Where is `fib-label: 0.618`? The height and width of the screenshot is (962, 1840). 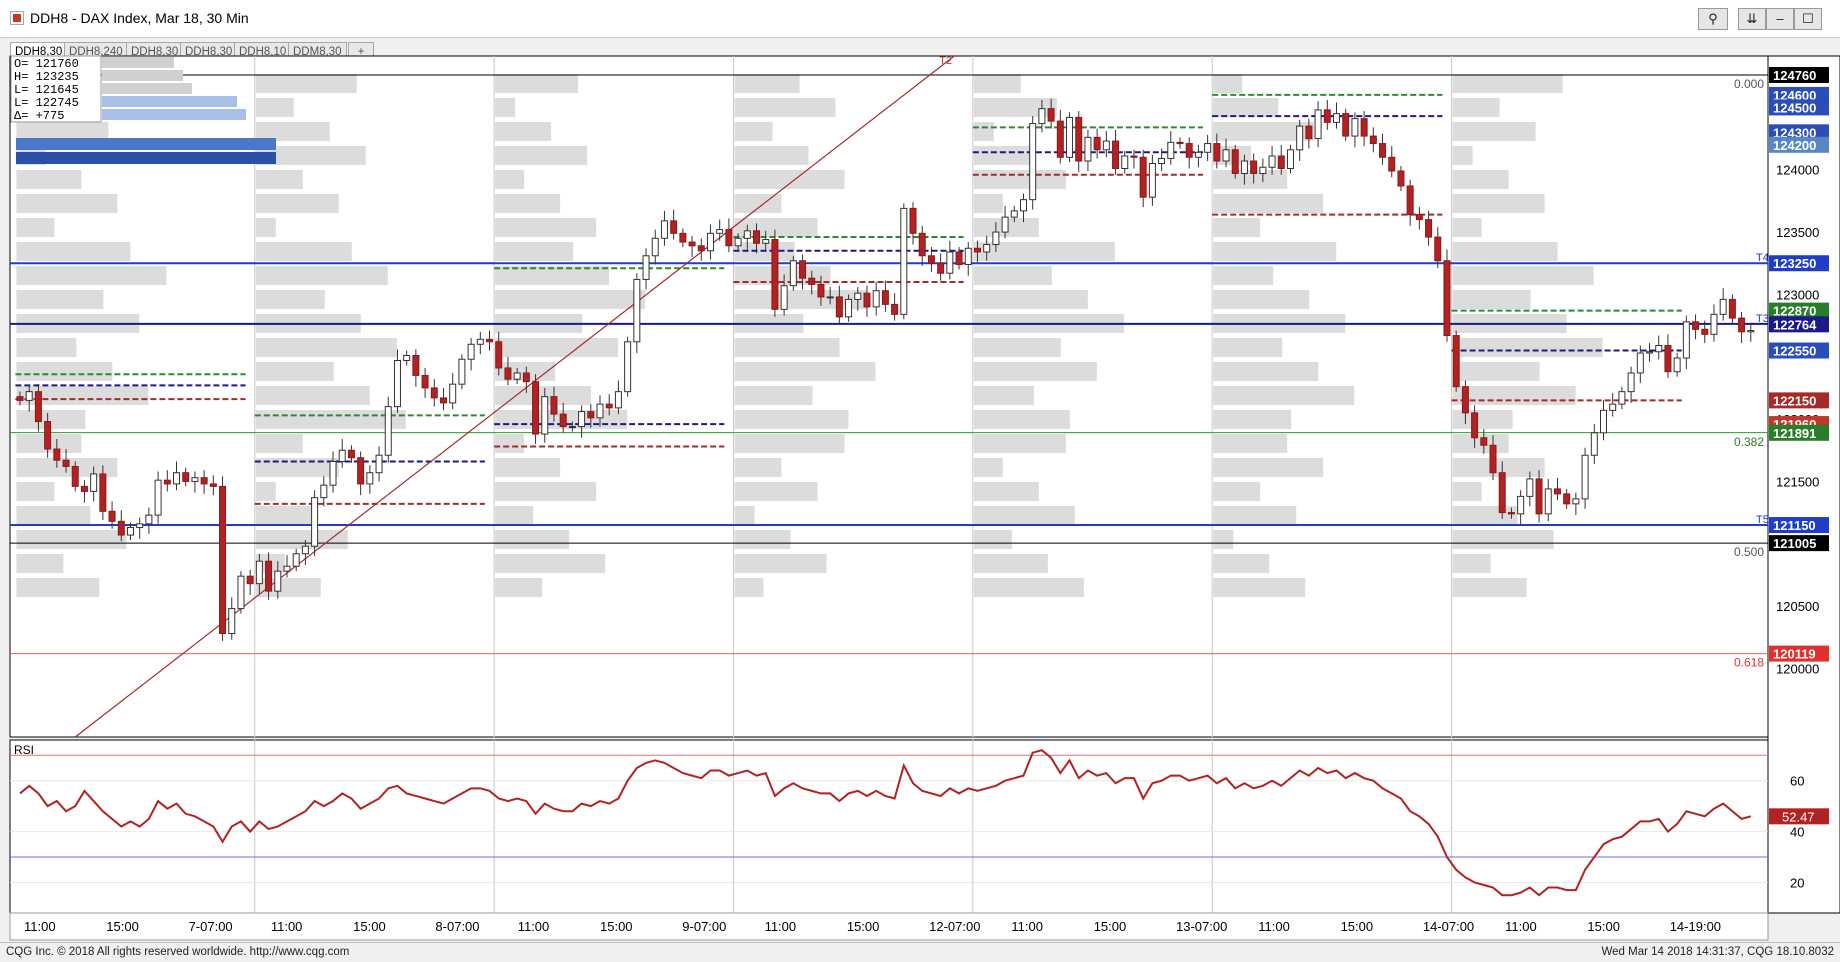 fib-label: 0.618 is located at coordinates (1749, 663).